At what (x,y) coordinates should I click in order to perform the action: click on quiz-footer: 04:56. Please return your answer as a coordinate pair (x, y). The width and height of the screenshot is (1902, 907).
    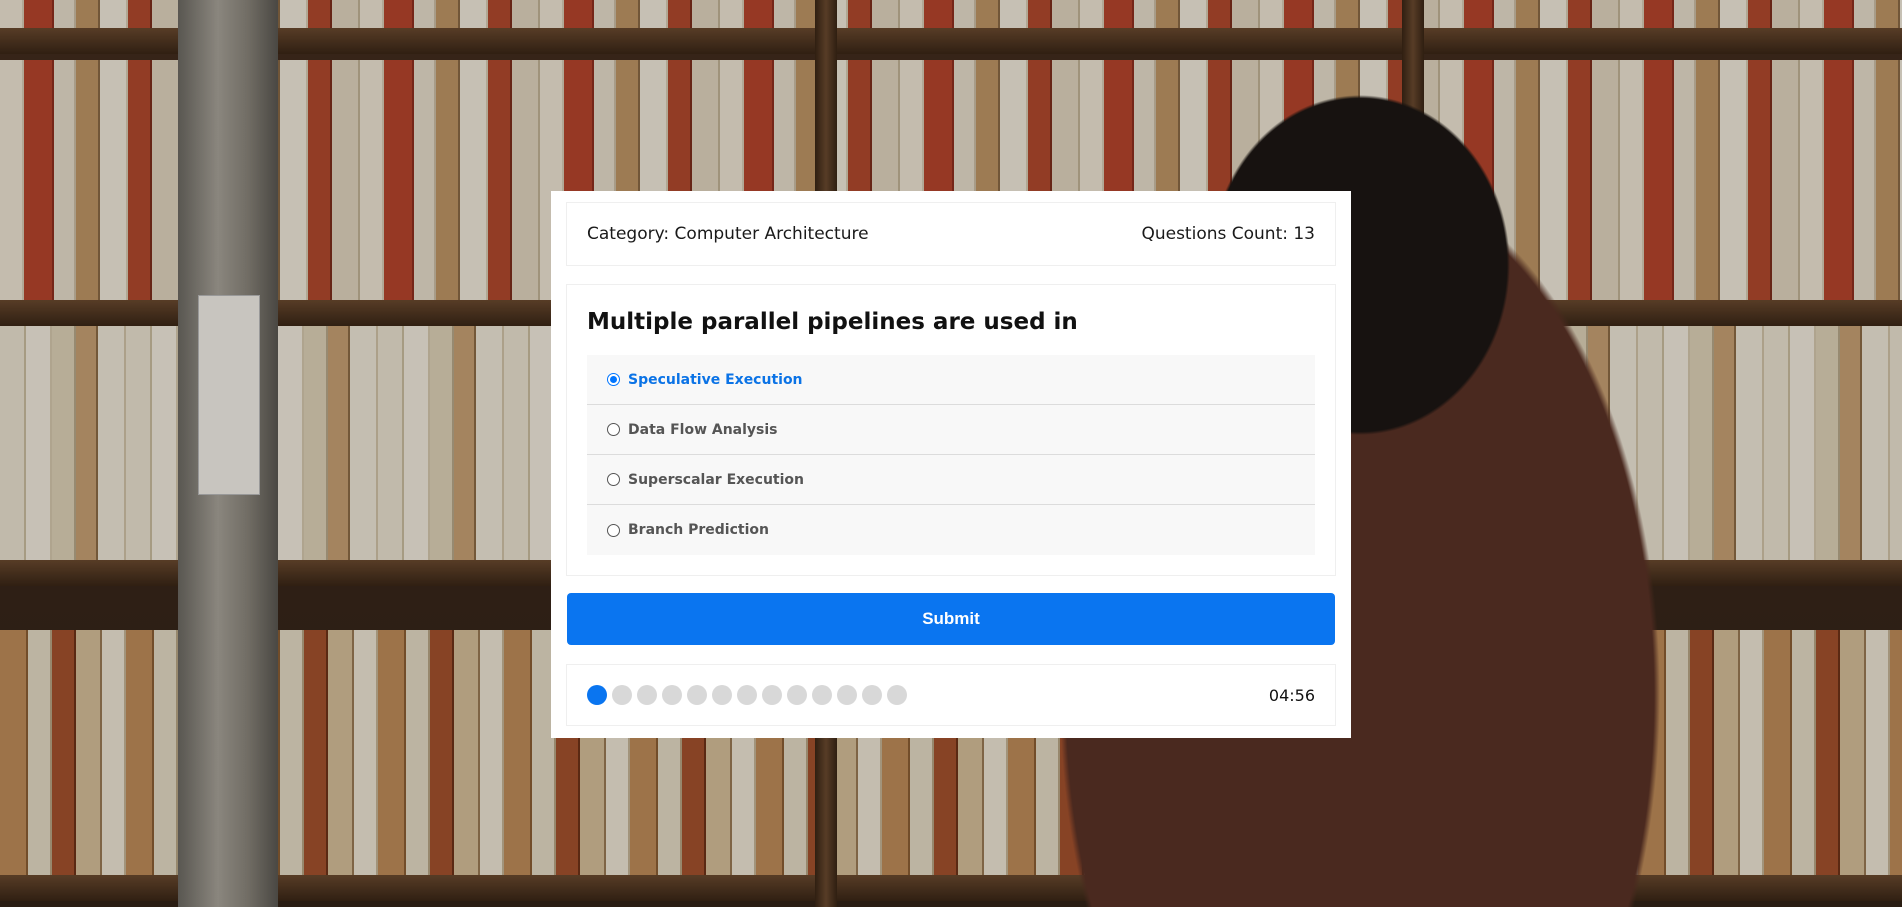
    Looking at the image, I should click on (951, 695).